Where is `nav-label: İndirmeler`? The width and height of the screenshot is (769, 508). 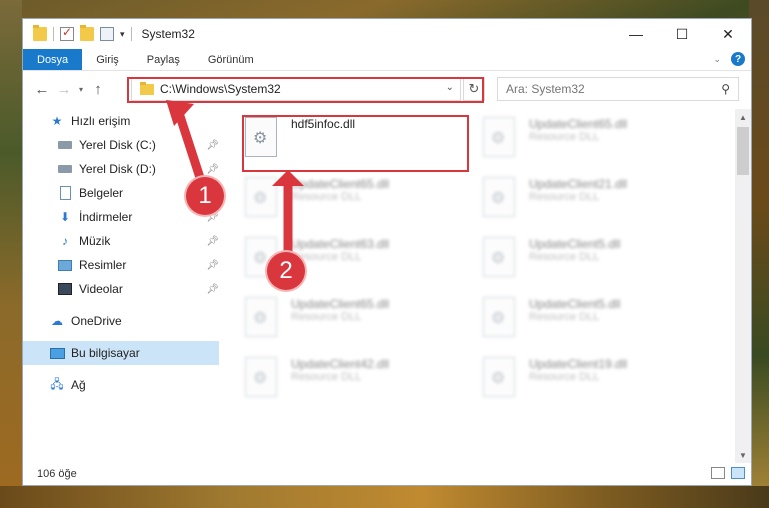 nav-label: İndirmeler is located at coordinates (106, 217).